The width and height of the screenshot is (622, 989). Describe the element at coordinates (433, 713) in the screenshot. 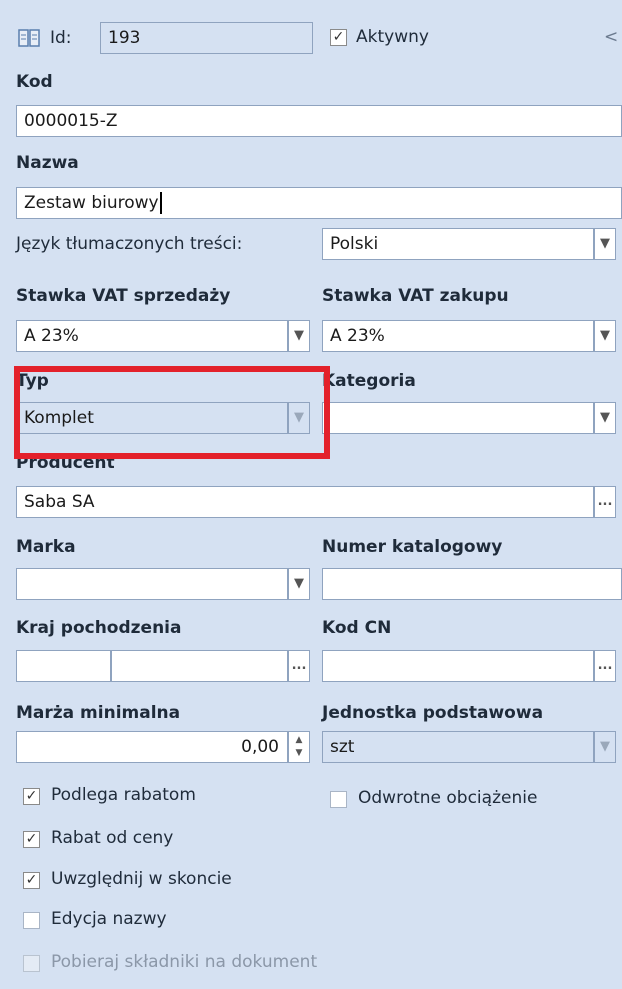

I see `jednostka-podstawowa-label: Jednostka podstawowa` at that location.